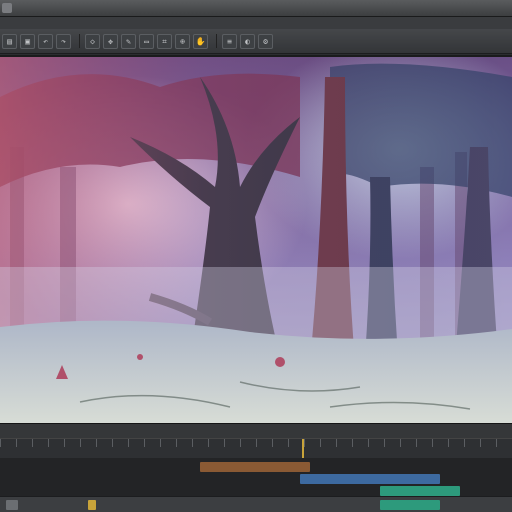  Describe the element at coordinates (164, 41) in the screenshot. I see `crop-icon: ⌗` at that location.